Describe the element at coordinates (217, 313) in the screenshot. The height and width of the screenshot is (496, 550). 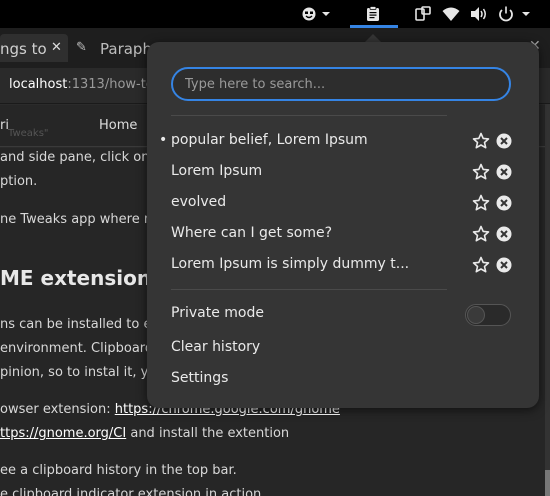
I see `private-mode-label: Private mode` at that location.